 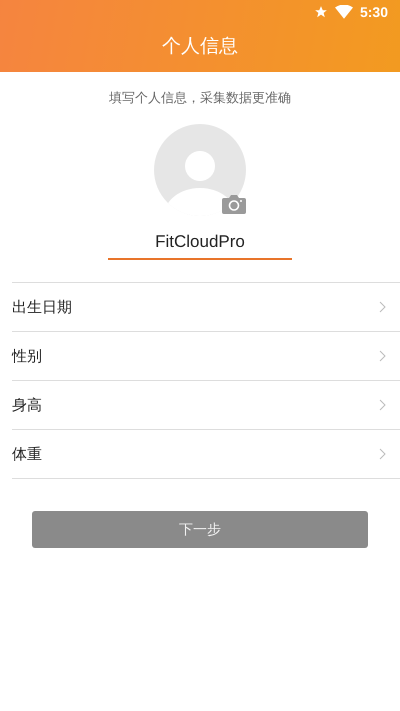 I want to click on row-label: 身高, so click(x=27, y=405).